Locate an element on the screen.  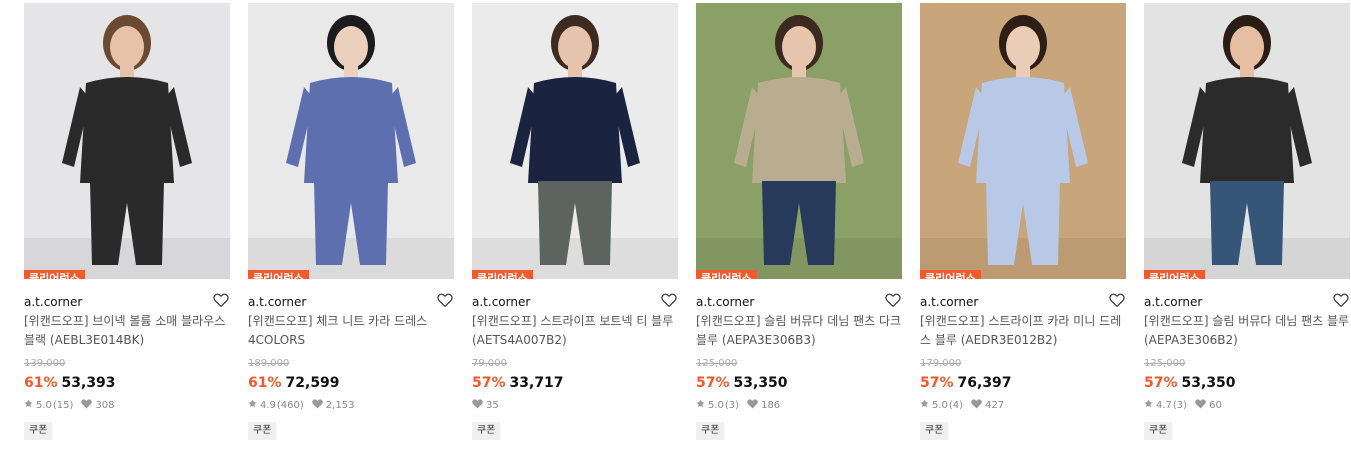
product-meta: 4.9 (460) 2,153 is located at coordinates (351, 406).